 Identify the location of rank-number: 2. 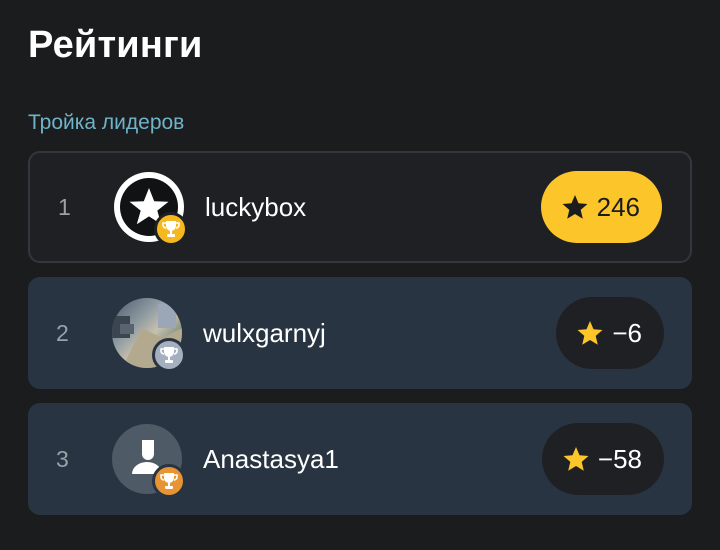
(62, 332).